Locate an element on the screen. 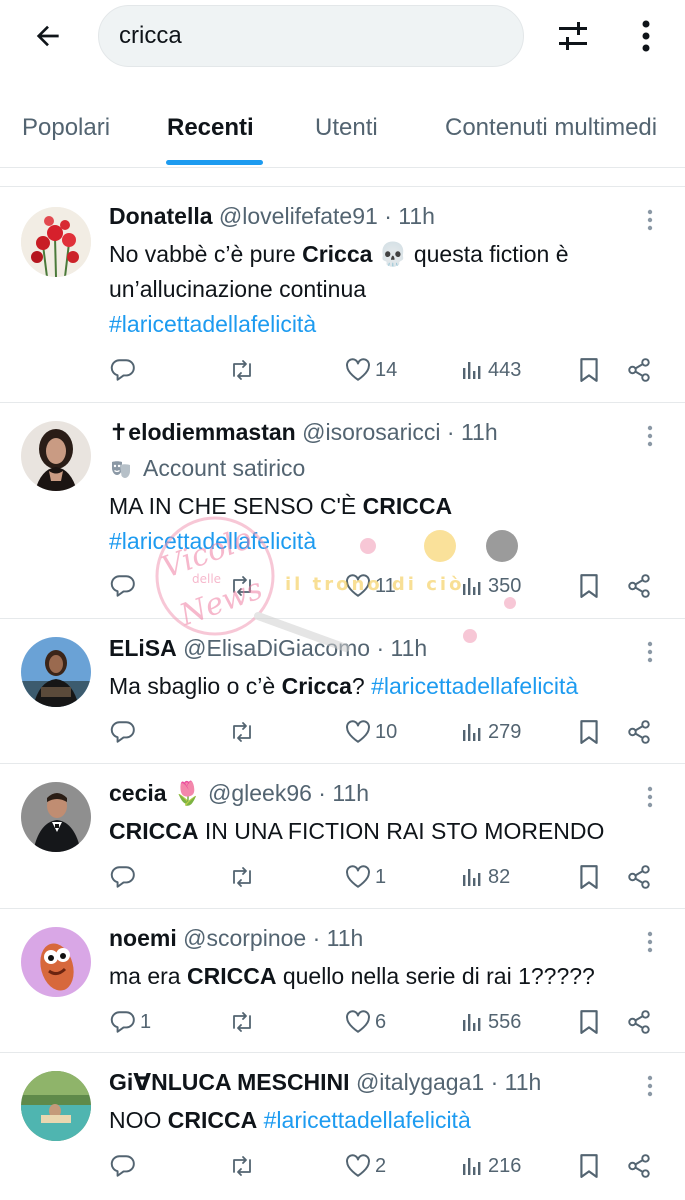 Image resolution: width=685 pixels, height=1200 pixels. search-match: CRICCA is located at coordinates (154, 831).